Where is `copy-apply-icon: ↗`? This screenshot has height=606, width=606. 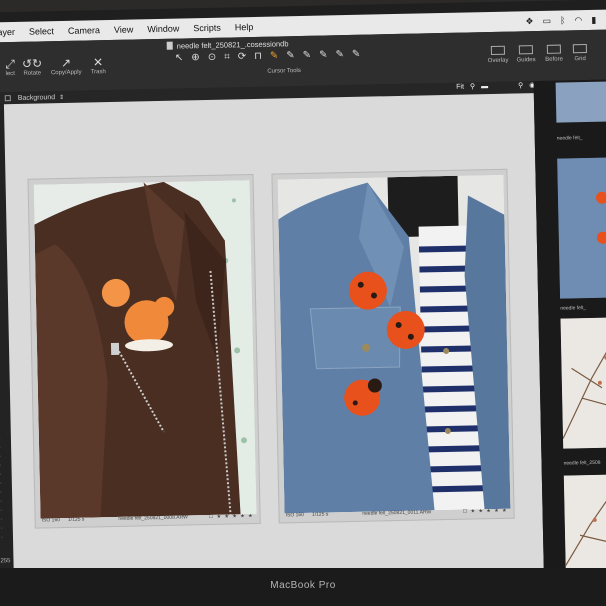 copy-apply-icon: ↗ is located at coordinates (66, 63).